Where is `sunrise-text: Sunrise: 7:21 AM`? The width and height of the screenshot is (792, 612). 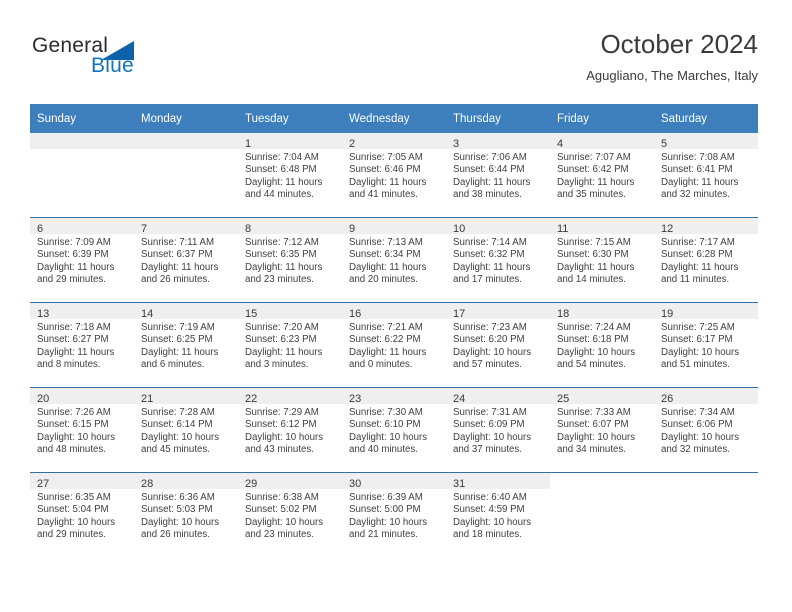
sunrise-text: Sunrise: 7:21 AM is located at coordinates (386, 327).